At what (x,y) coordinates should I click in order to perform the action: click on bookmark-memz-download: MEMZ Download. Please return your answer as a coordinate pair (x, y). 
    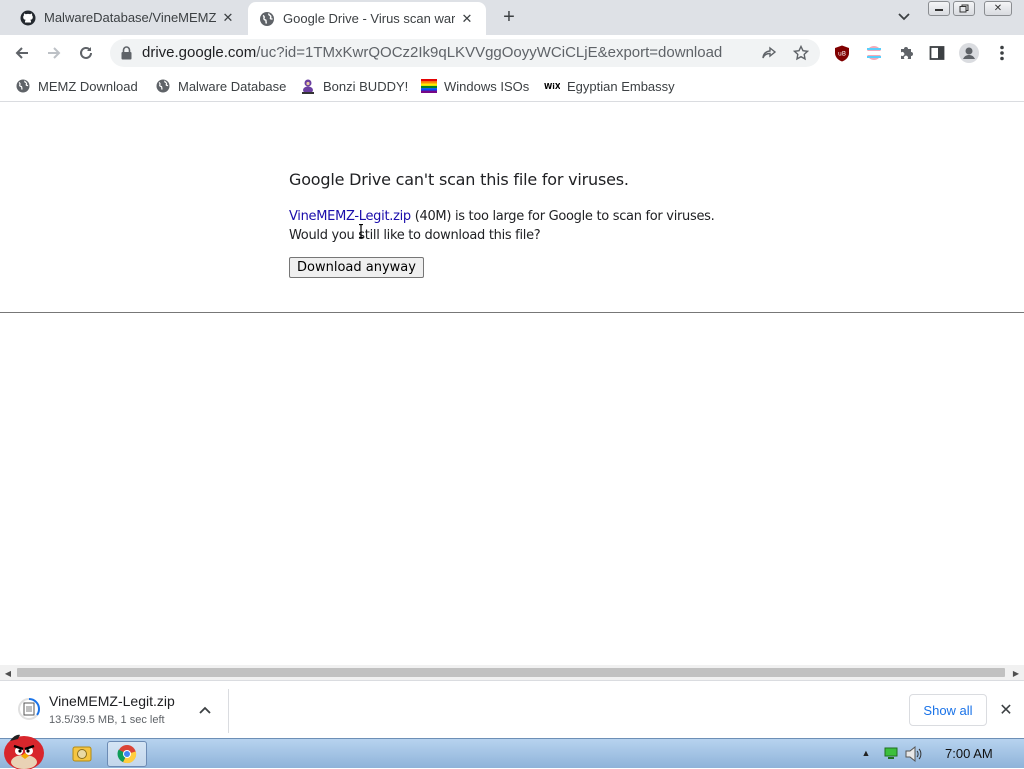
    Looking at the image, I should click on (76, 86).